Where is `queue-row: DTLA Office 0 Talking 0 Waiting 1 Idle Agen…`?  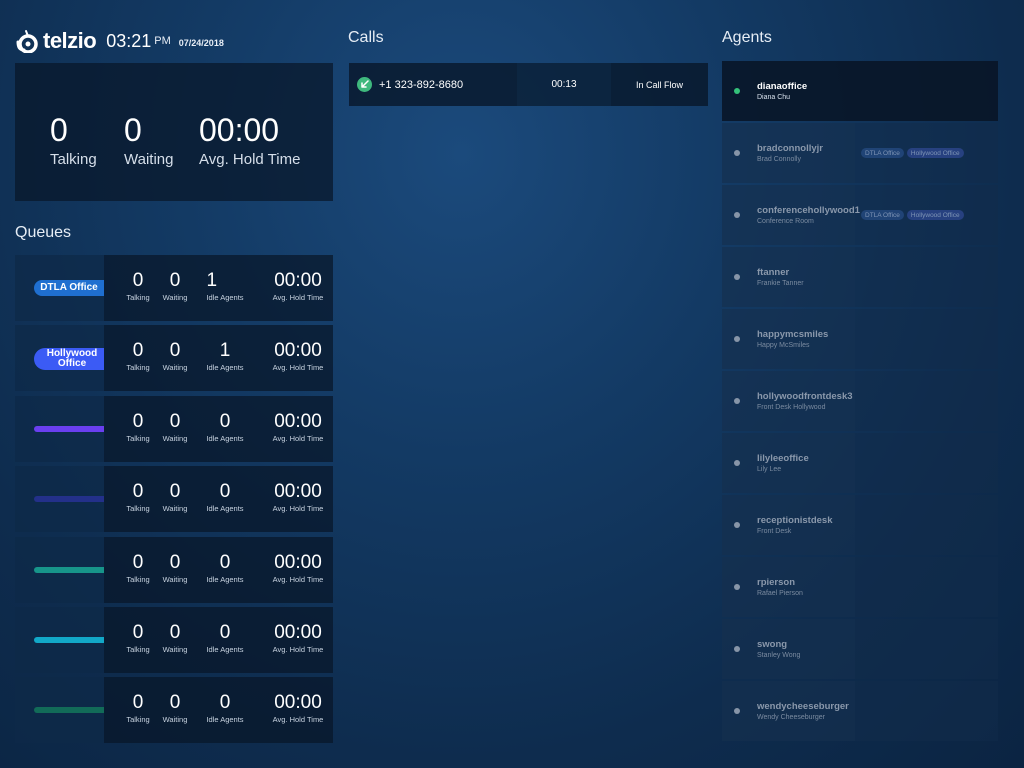 queue-row: DTLA Office 0 Talking 0 Waiting 1 Idle Agen… is located at coordinates (174, 288).